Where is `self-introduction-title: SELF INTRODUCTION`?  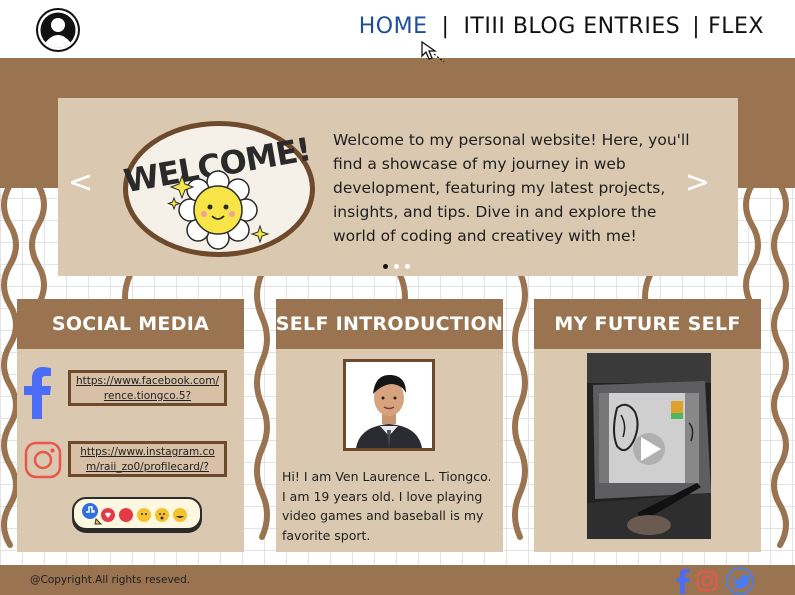 self-introduction-title: SELF INTRODUCTION is located at coordinates (389, 324).